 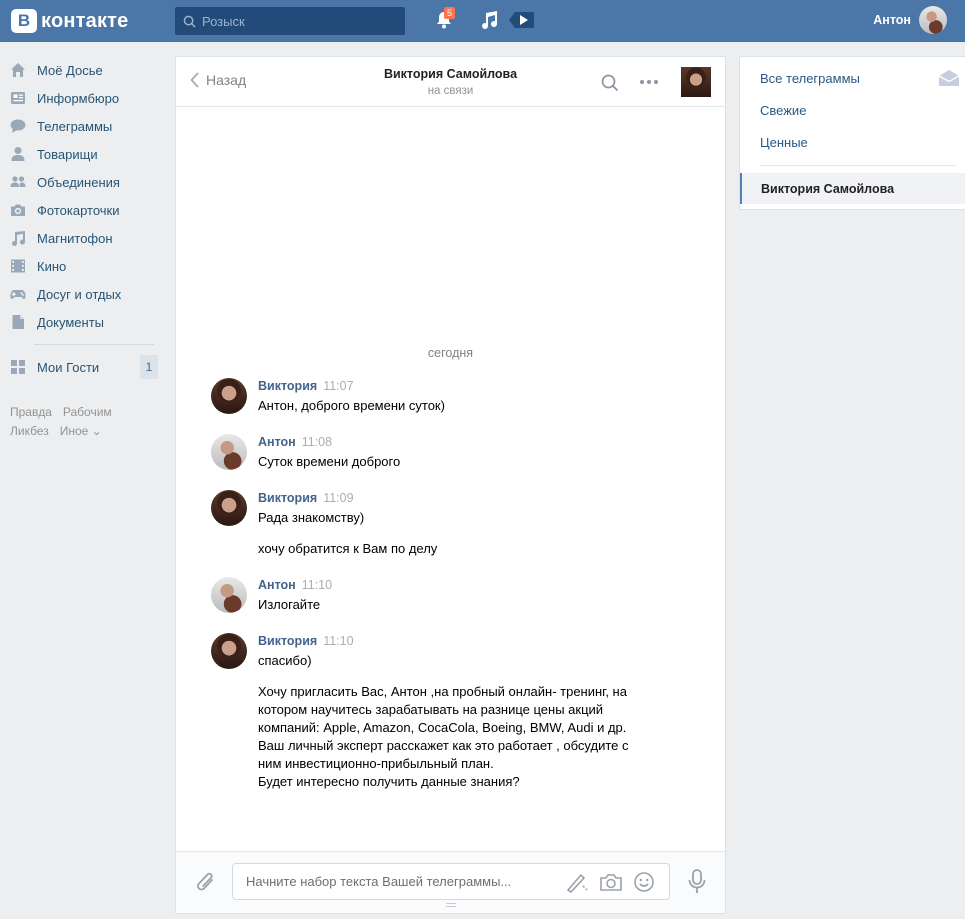 What do you see at coordinates (396, 881) in the screenshot?
I see `message-input` at bounding box center [396, 881].